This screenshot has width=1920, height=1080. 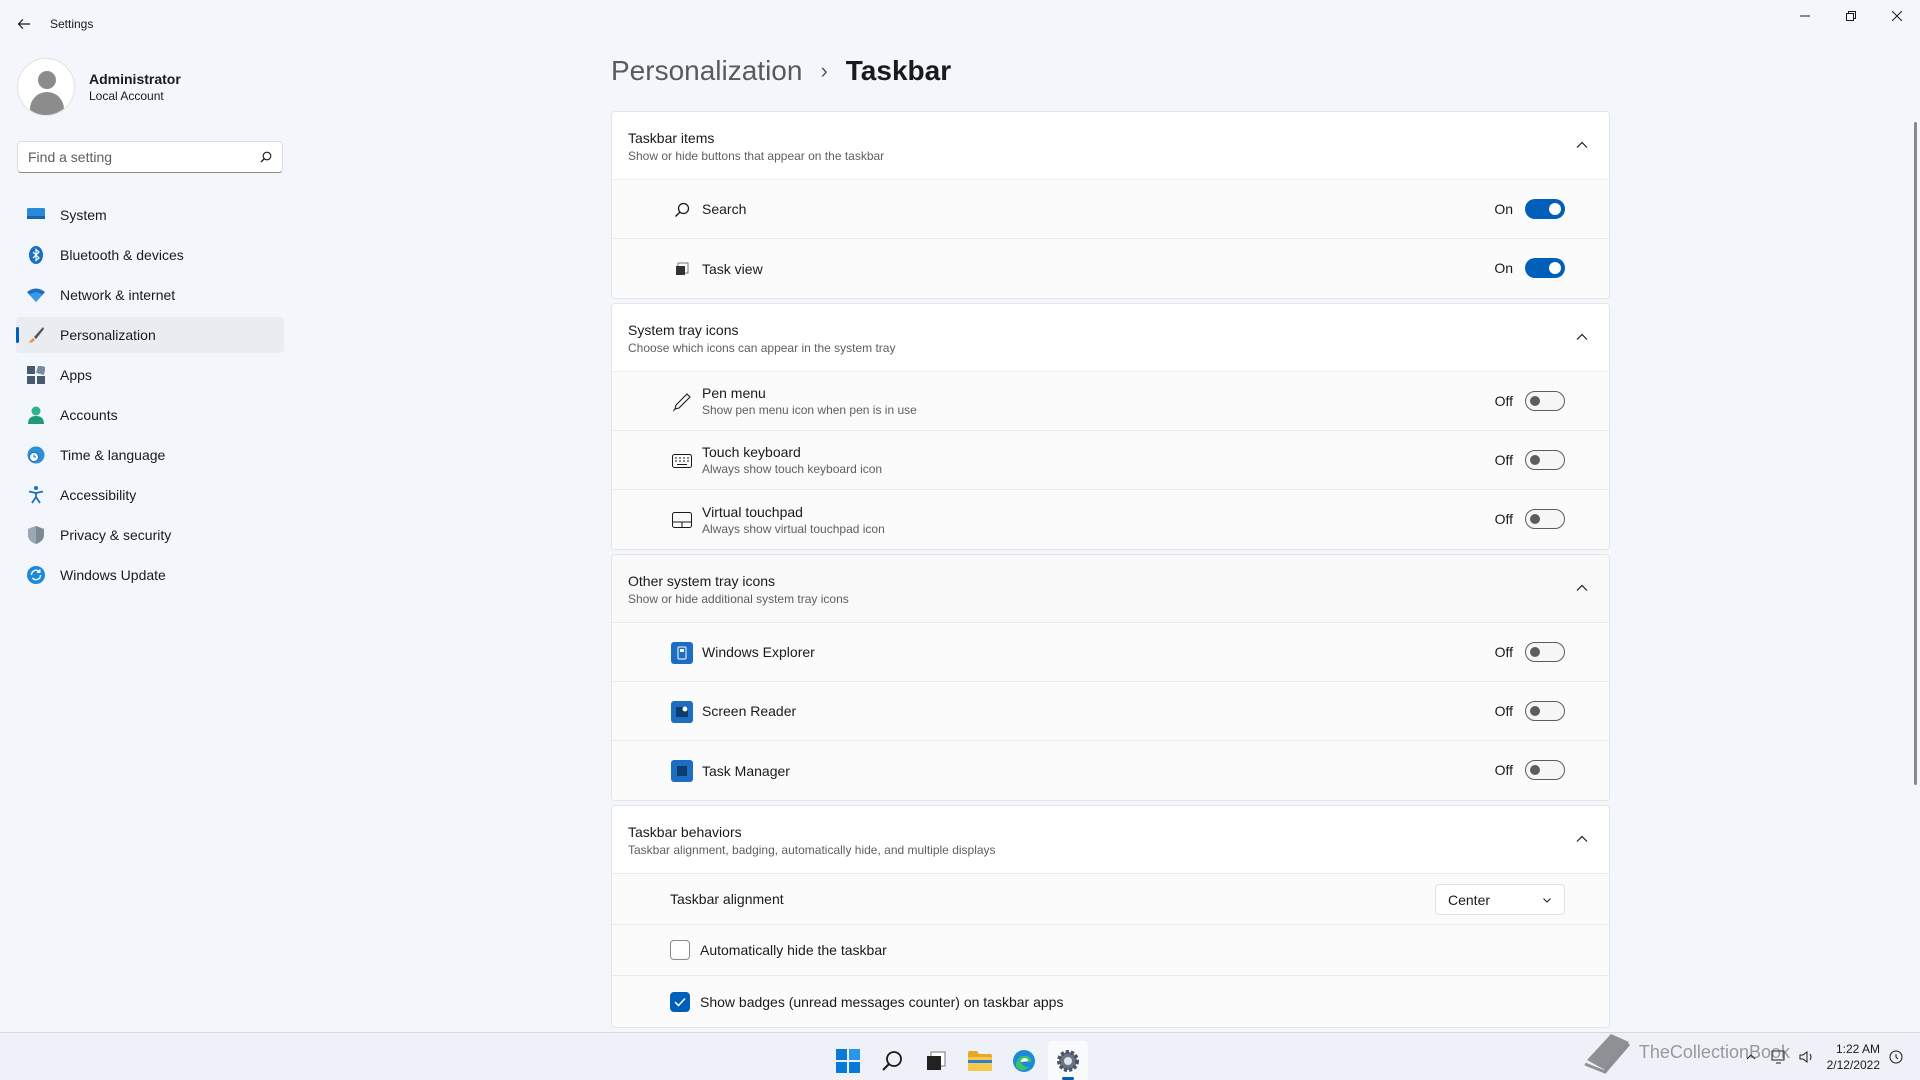 I want to click on sidebar-item-personalization: Personalization, so click(x=150, y=335).